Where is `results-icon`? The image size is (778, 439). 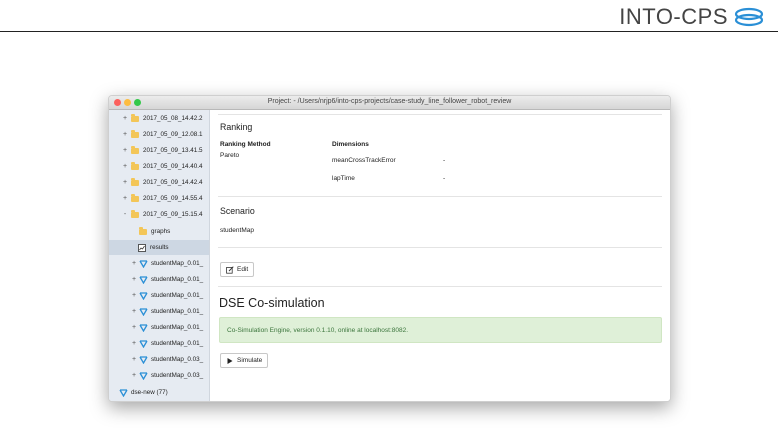 results-icon is located at coordinates (142, 247).